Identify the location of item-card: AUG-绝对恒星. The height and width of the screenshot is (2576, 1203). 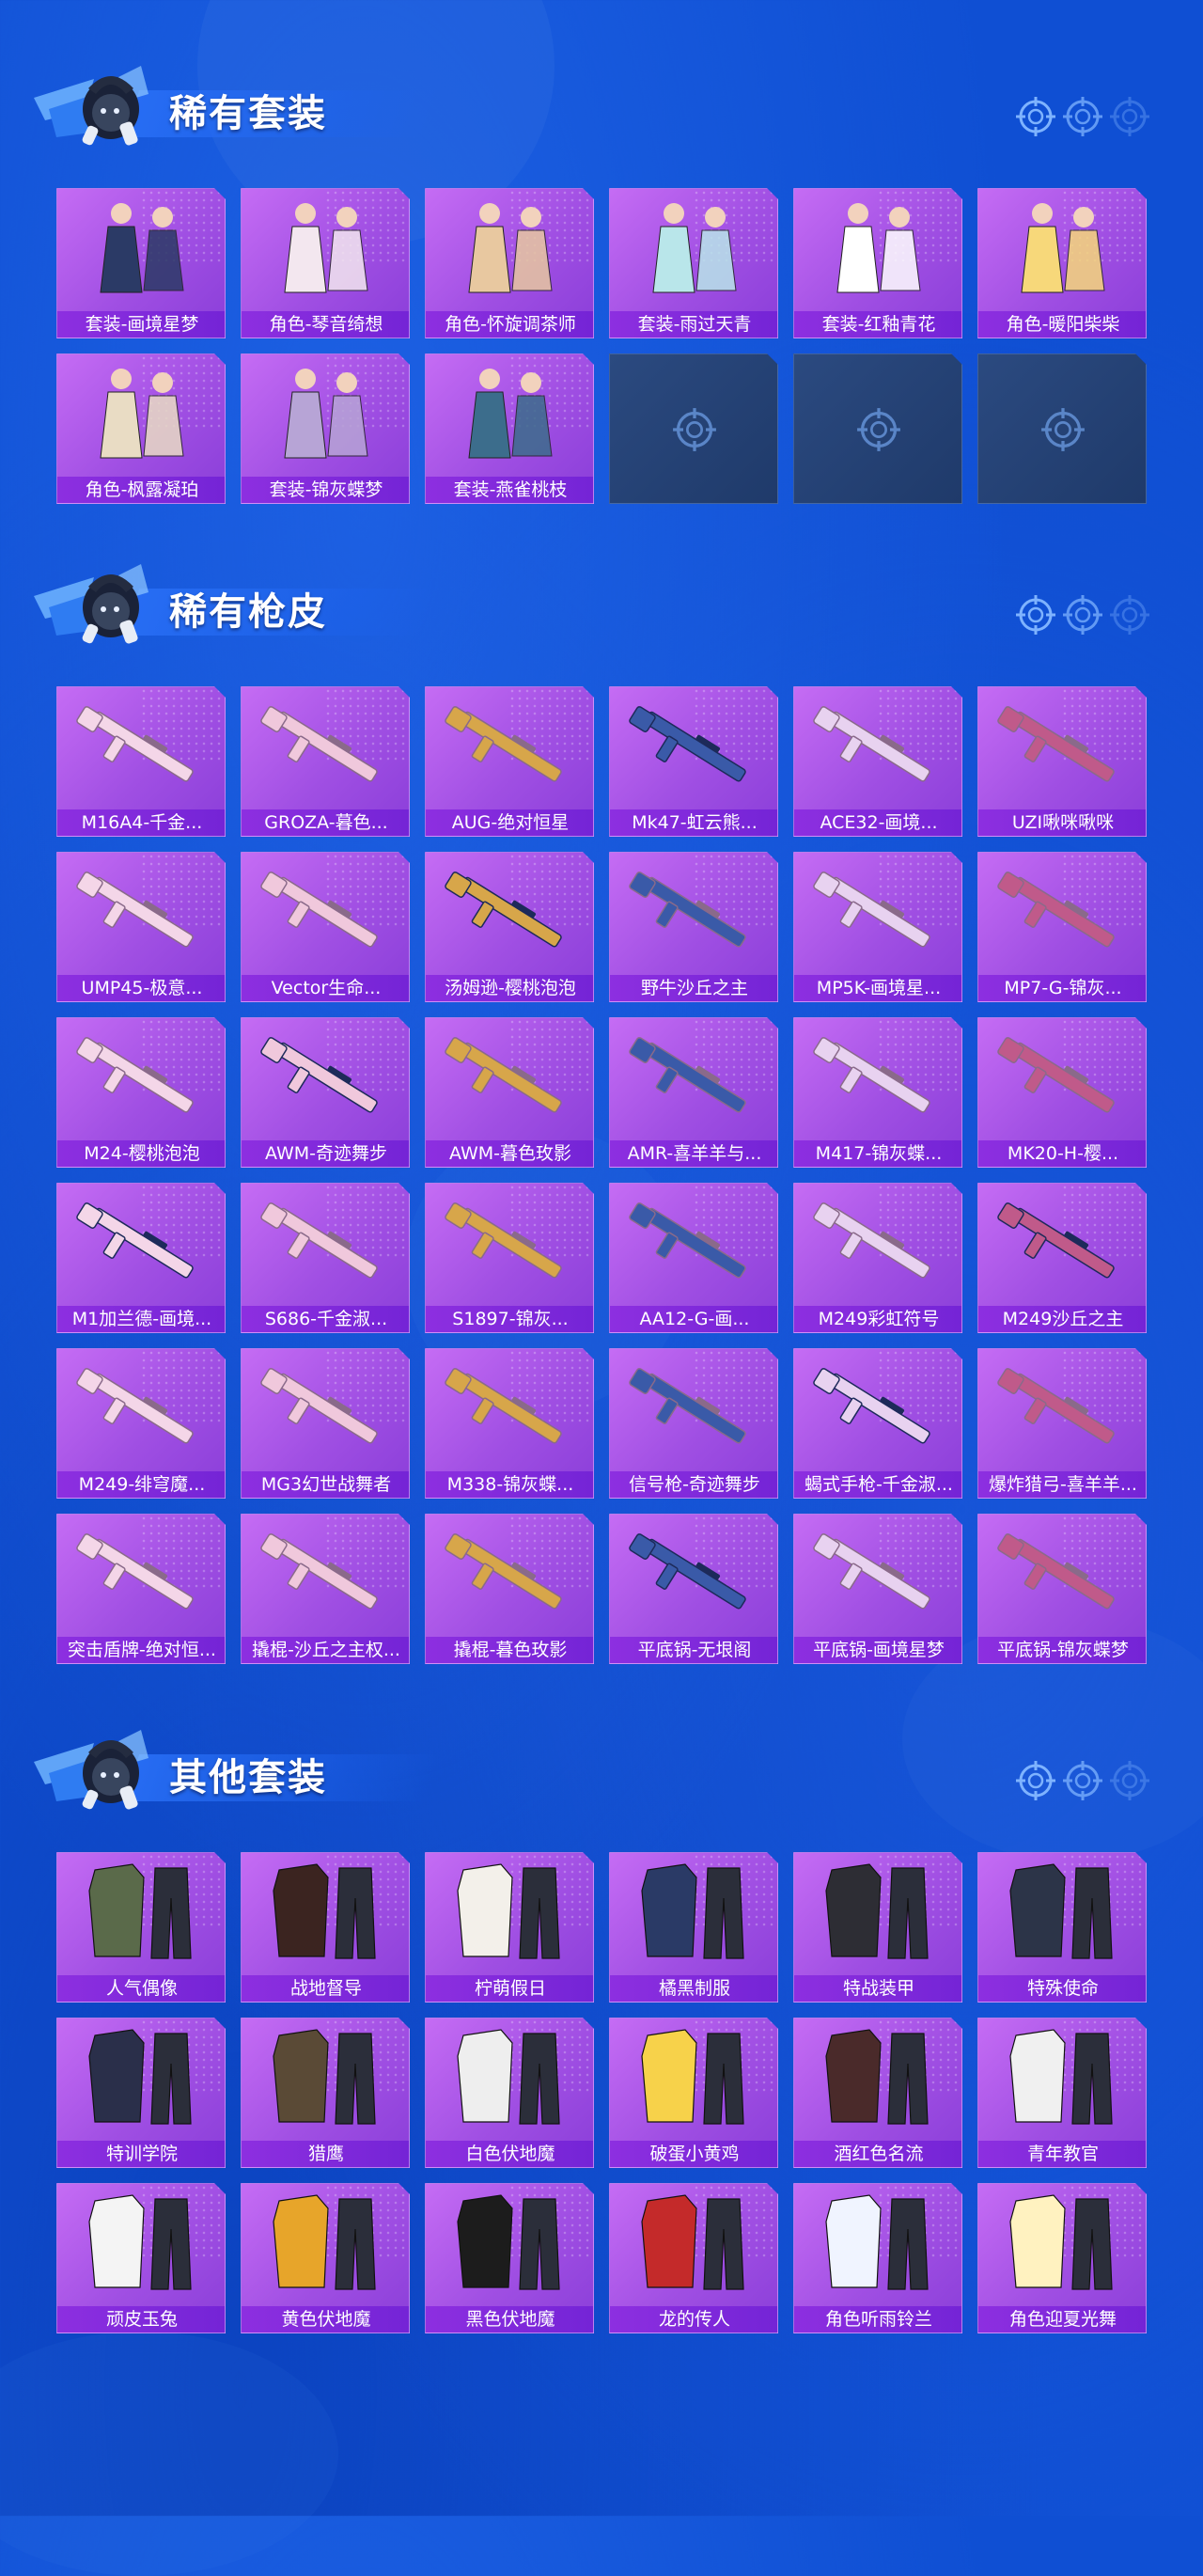
(509, 762).